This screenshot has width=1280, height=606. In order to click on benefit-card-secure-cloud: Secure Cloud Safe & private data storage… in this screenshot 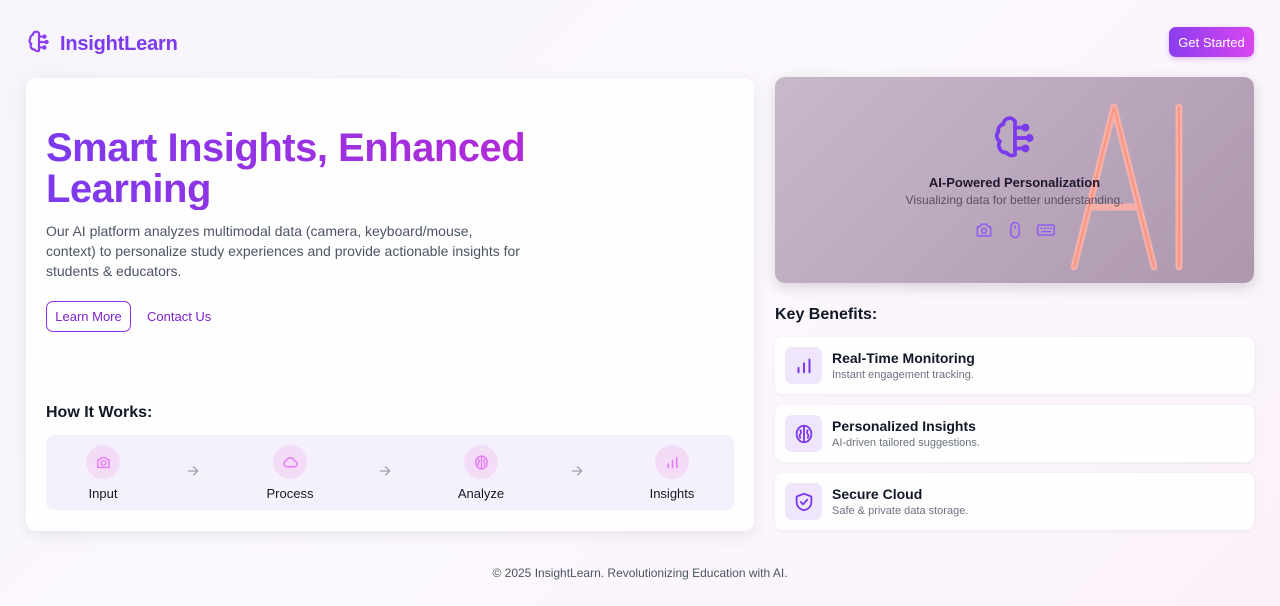, I will do `click(1014, 501)`.